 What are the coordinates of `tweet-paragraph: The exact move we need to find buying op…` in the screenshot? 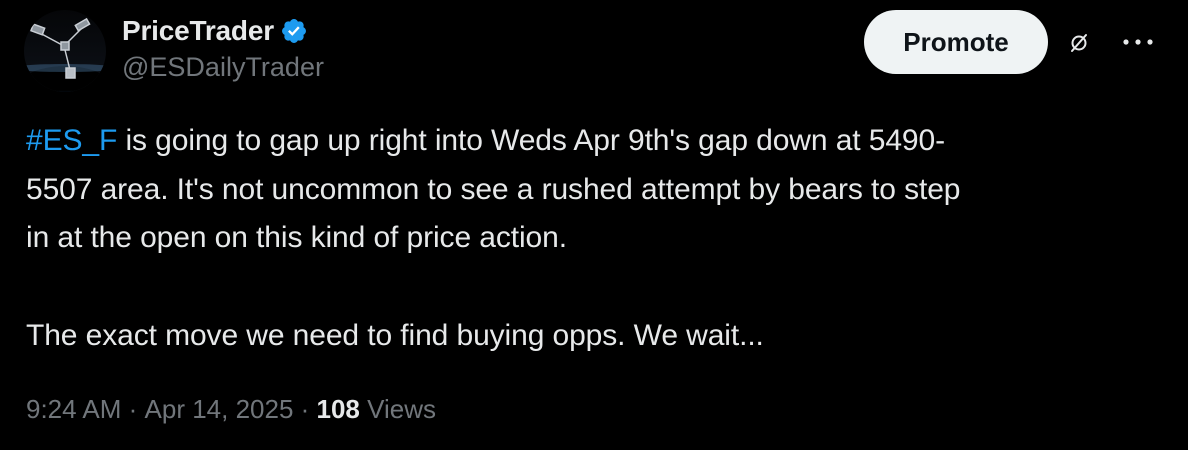 It's located at (395, 335).